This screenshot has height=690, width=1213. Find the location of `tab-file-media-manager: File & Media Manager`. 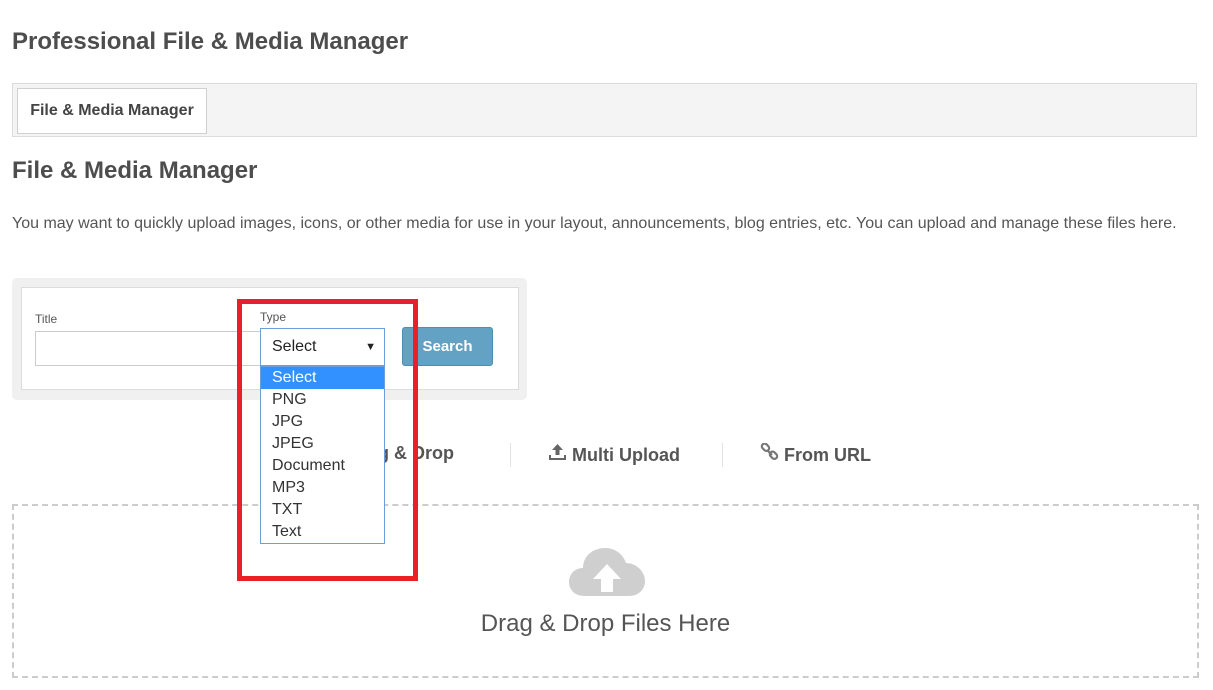

tab-file-media-manager: File & Media Manager is located at coordinates (112, 111).